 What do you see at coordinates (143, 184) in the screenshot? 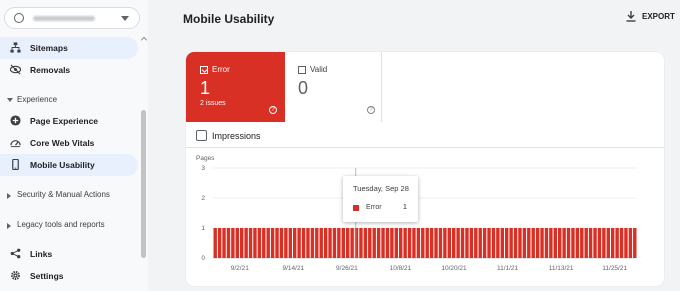
I see `sidebar-scrollbar` at bounding box center [143, 184].